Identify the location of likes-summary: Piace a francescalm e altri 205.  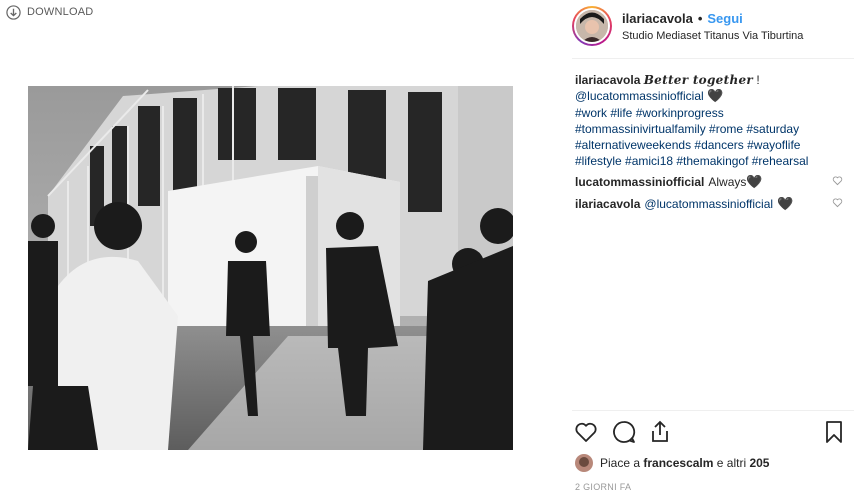
(672, 463).